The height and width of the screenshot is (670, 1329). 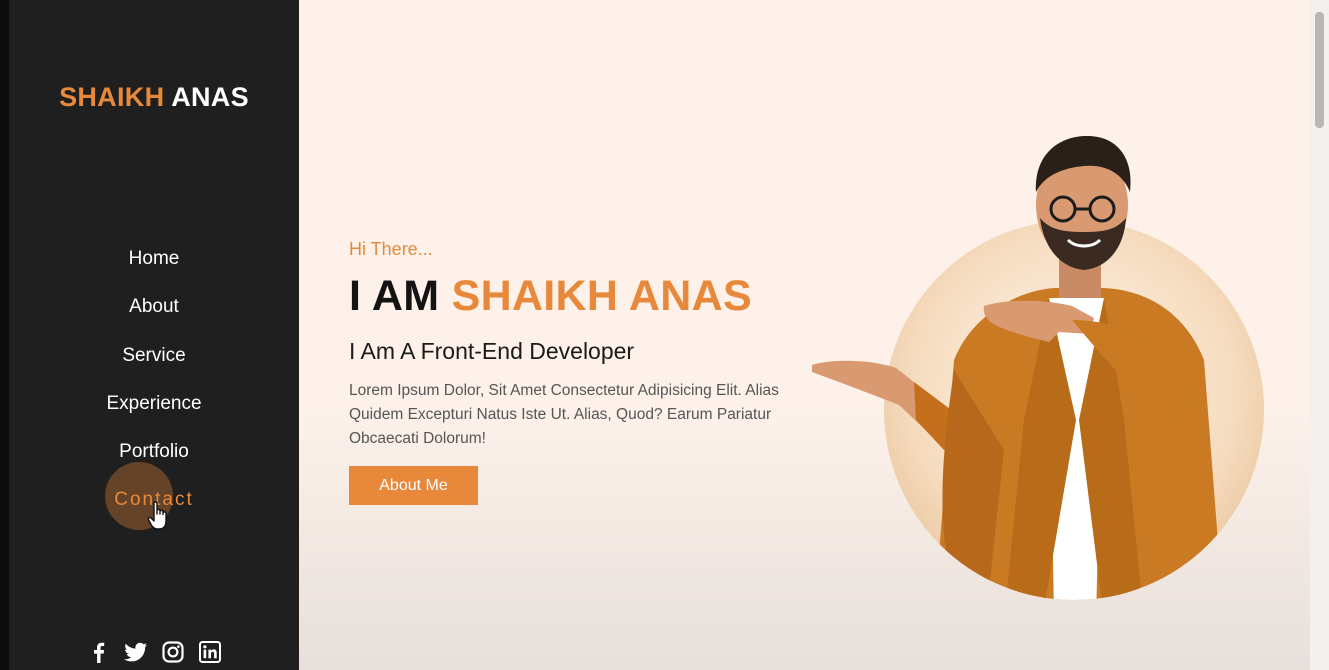 What do you see at coordinates (154, 316) in the screenshot?
I see `nav-item-about: About` at bounding box center [154, 316].